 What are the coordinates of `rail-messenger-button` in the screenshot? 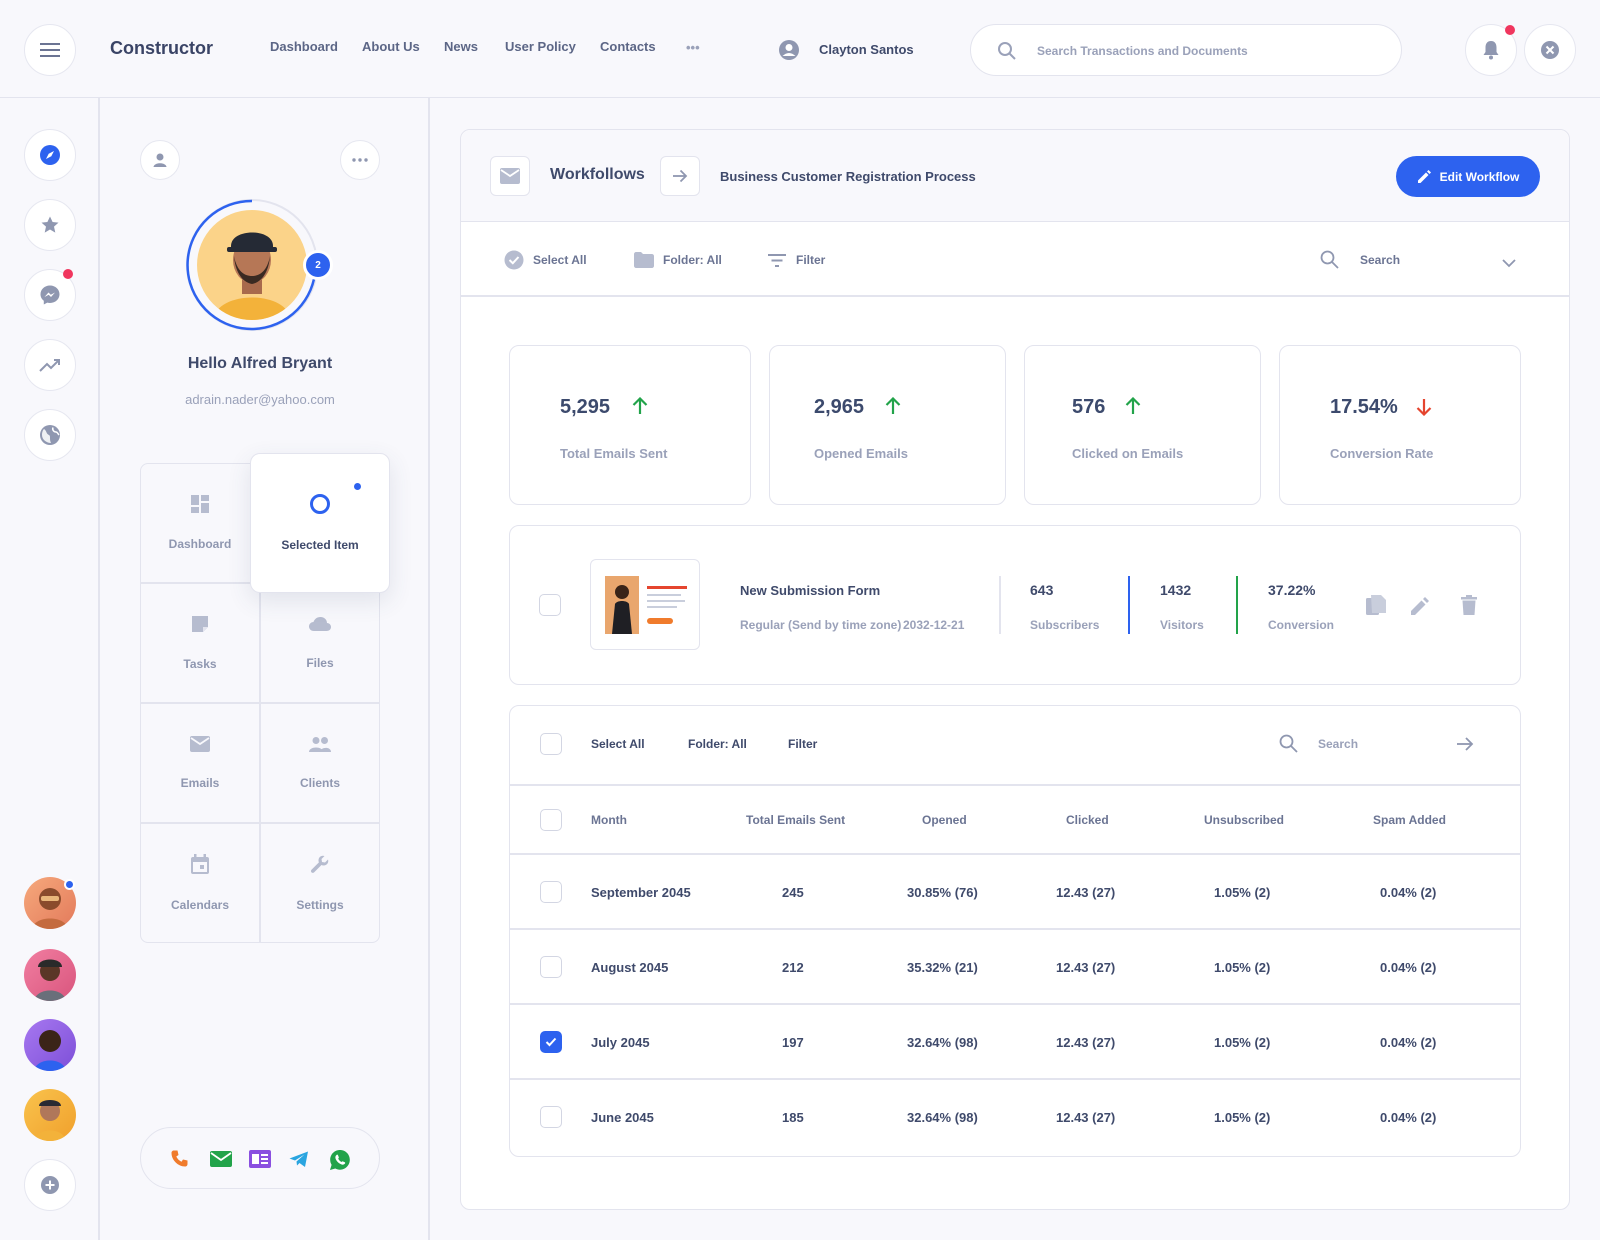 It's located at (50, 295).